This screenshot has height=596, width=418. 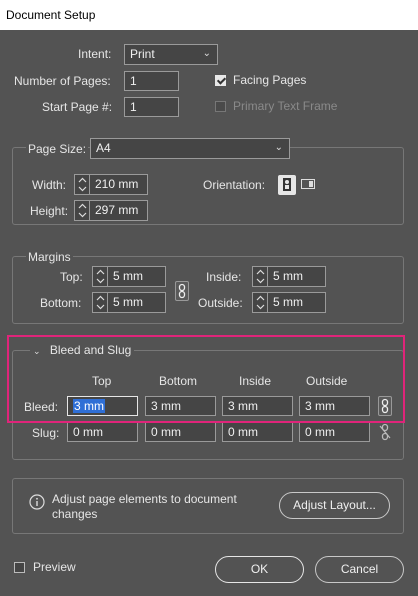 What do you see at coordinates (190, 148) in the screenshot?
I see `page-size-select: A4 ⌄` at bounding box center [190, 148].